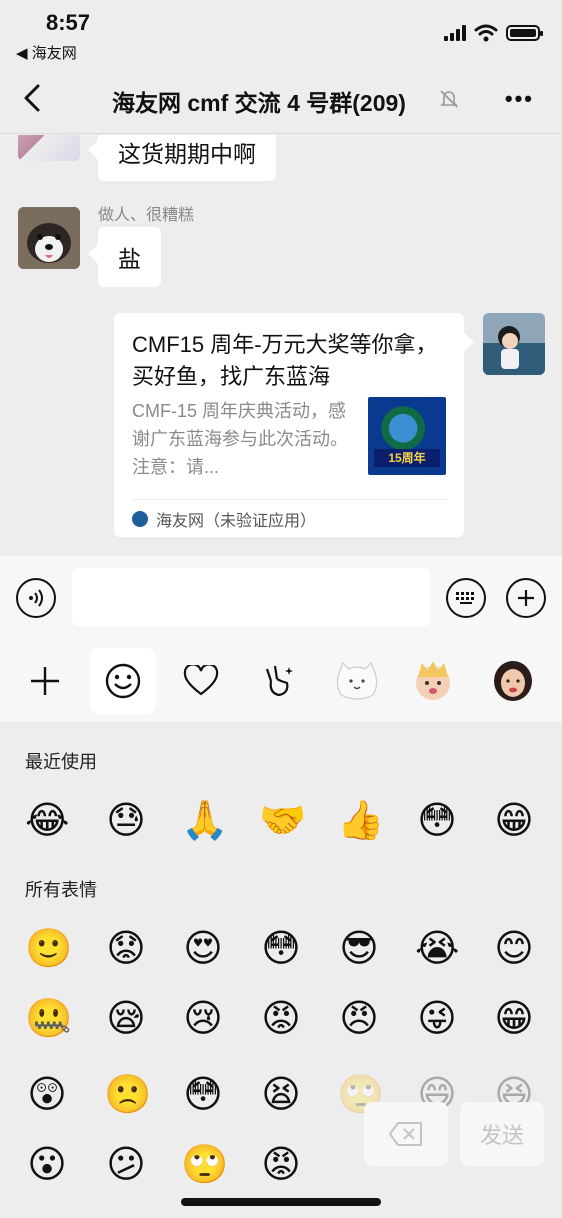 The height and width of the screenshot is (1218, 562). I want to click on recent-section-title: 最近使用, so click(61, 762).